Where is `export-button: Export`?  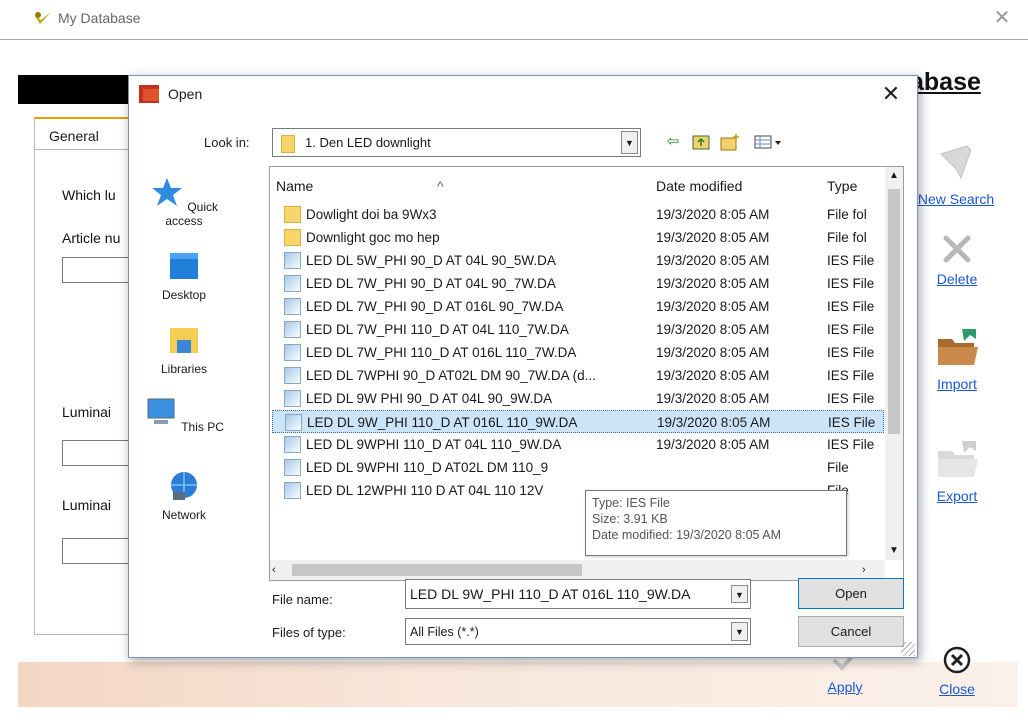 export-button: Export is located at coordinates (957, 470).